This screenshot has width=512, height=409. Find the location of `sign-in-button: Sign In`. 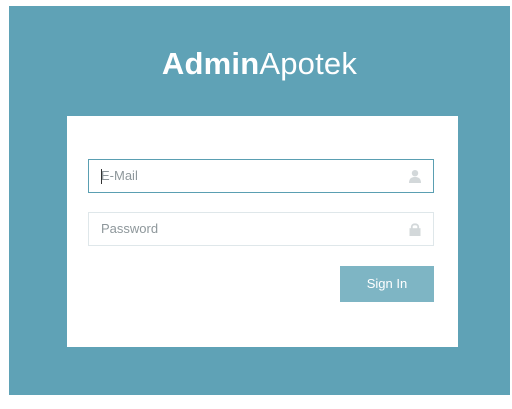

sign-in-button: Sign In is located at coordinates (387, 284).